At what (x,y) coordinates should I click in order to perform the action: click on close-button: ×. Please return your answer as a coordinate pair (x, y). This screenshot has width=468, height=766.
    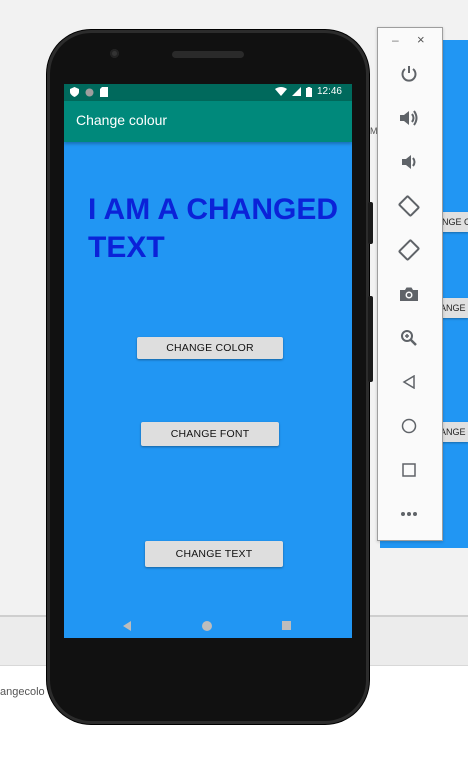
    Looking at the image, I should click on (421, 39).